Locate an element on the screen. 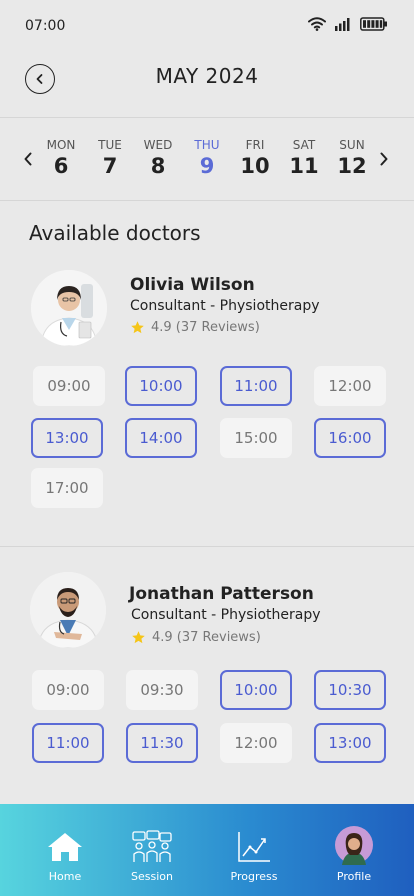  doctor-name: Olivia Wilson is located at coordinates (192, 285).